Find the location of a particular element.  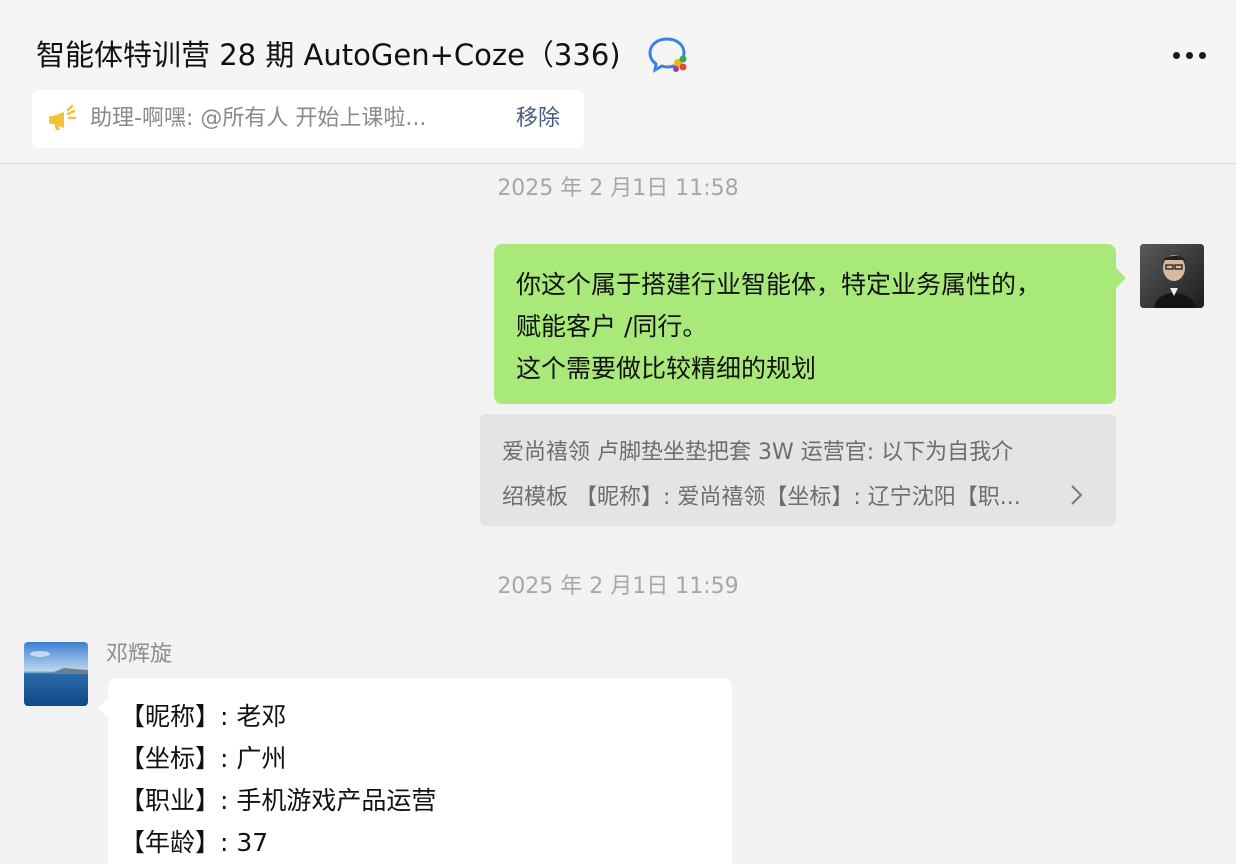

sender-avatar is located at coordinates (56, 674).